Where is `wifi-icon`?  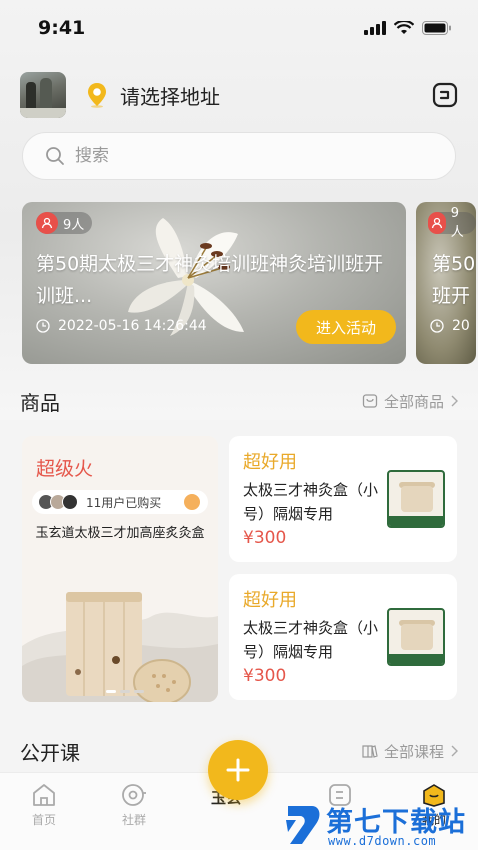 wifi-icon is located at coordinates (404, 27).